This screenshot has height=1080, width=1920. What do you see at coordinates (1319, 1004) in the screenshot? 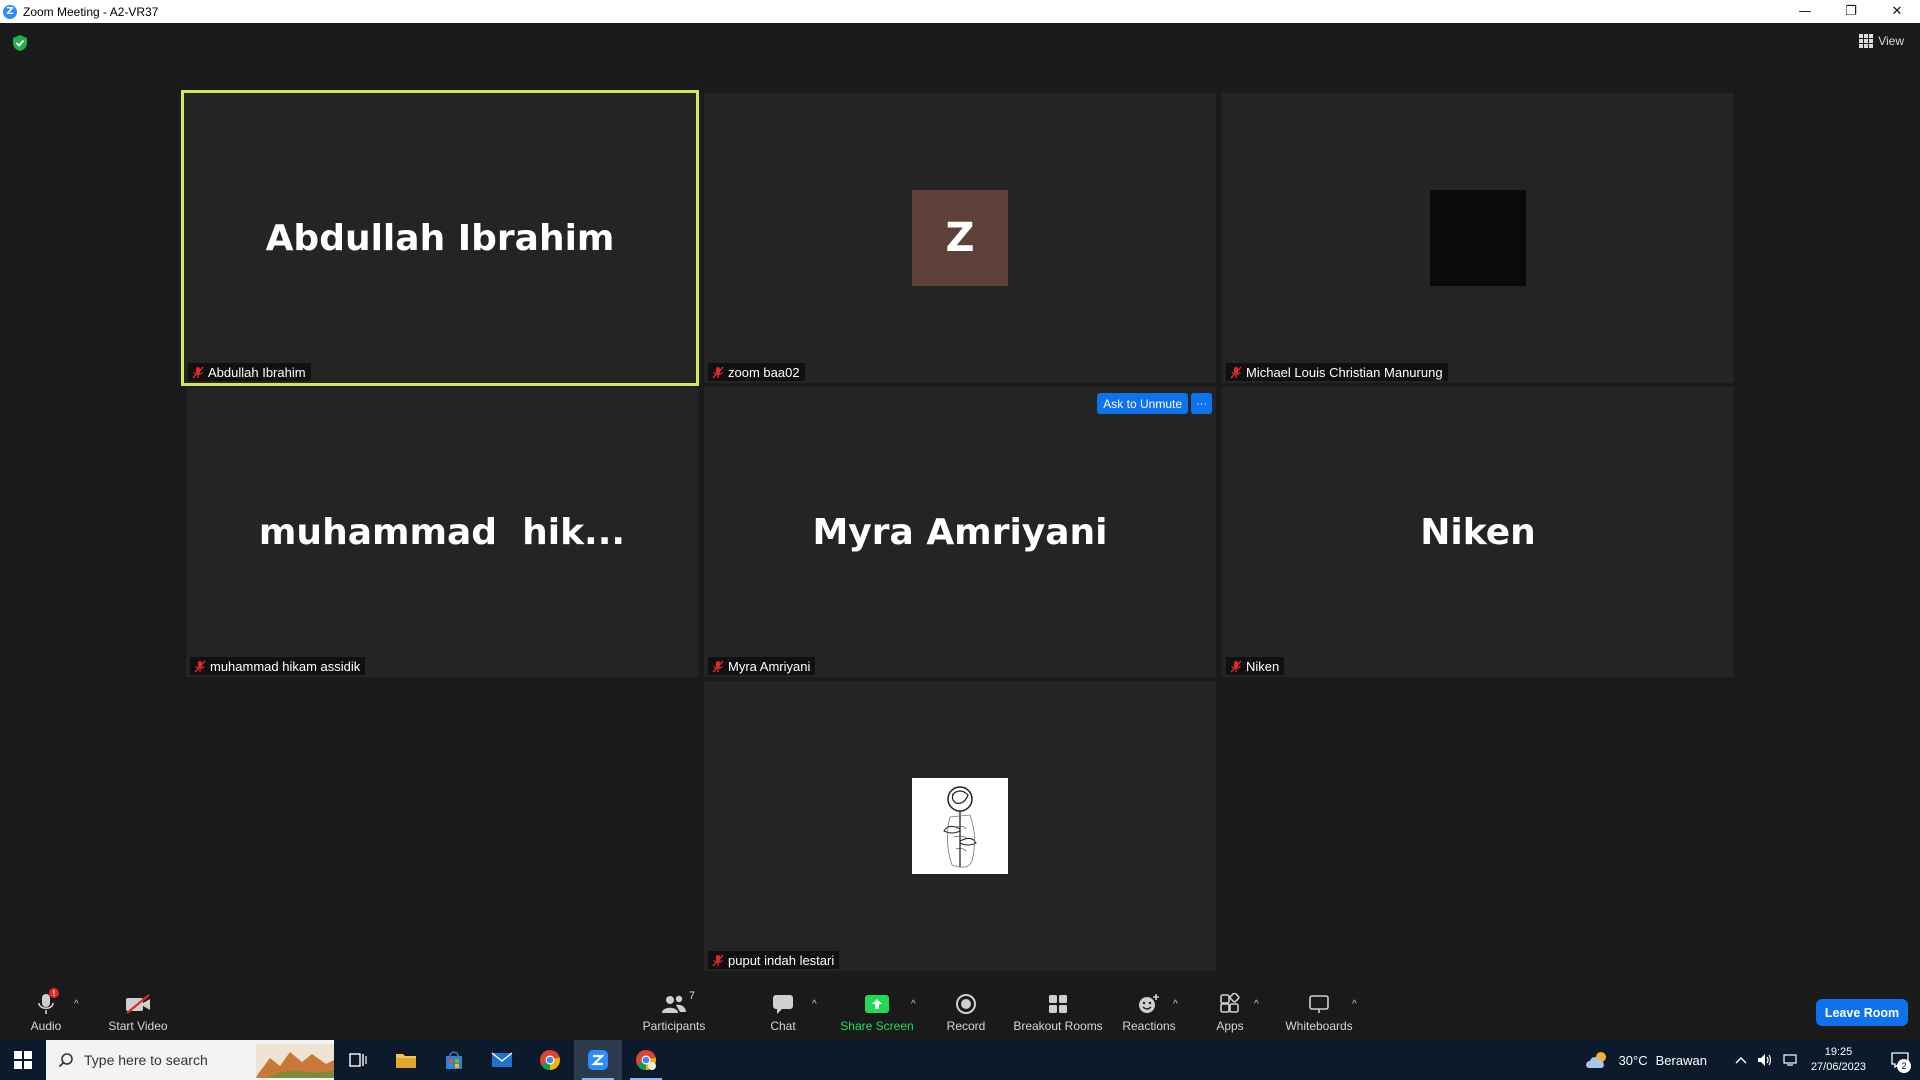
I see `whiteboard-icon` at bounding box center [1319, 1004].